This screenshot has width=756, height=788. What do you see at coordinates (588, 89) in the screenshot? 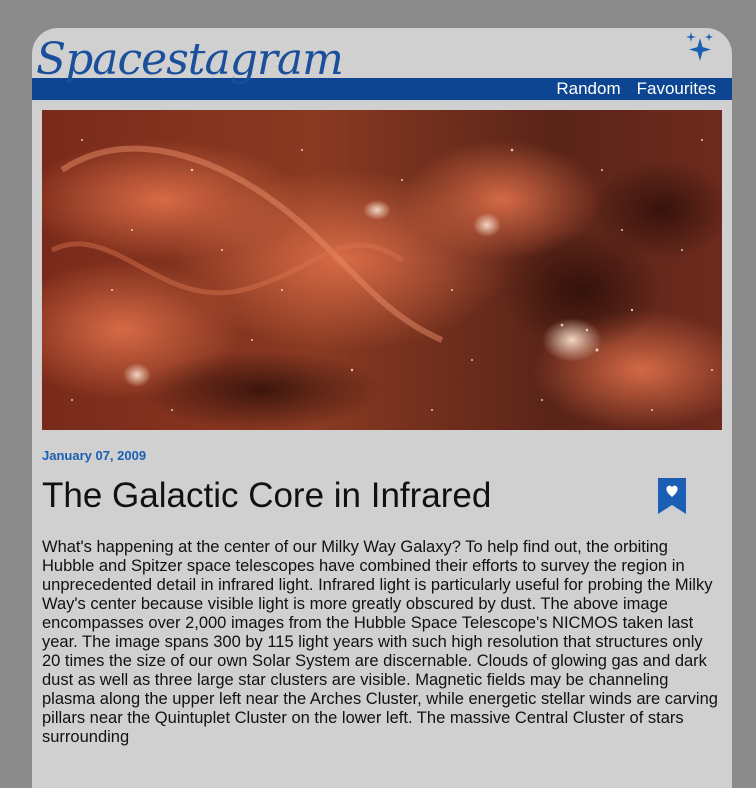
I see `nav-random-link: Random` at bounding box center [588, 89].